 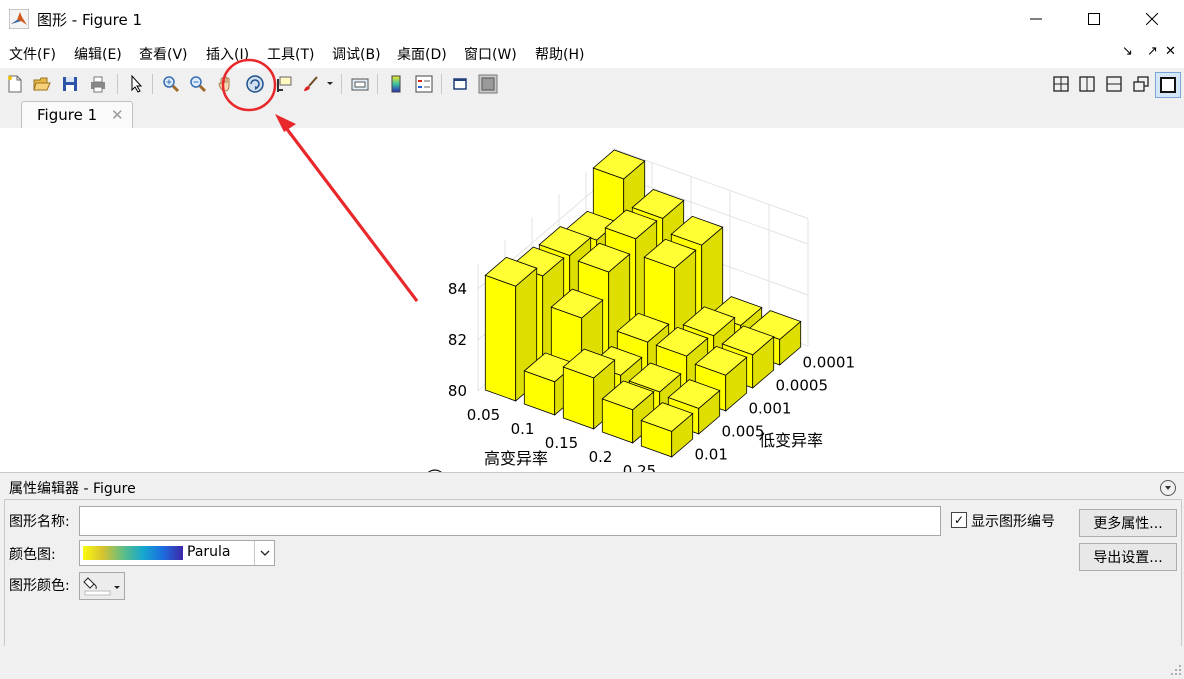 What do you see at coordinates (1152, 51) in the screenshot?
I see `undock-button: ↗` at bounding box center [1152, 51].